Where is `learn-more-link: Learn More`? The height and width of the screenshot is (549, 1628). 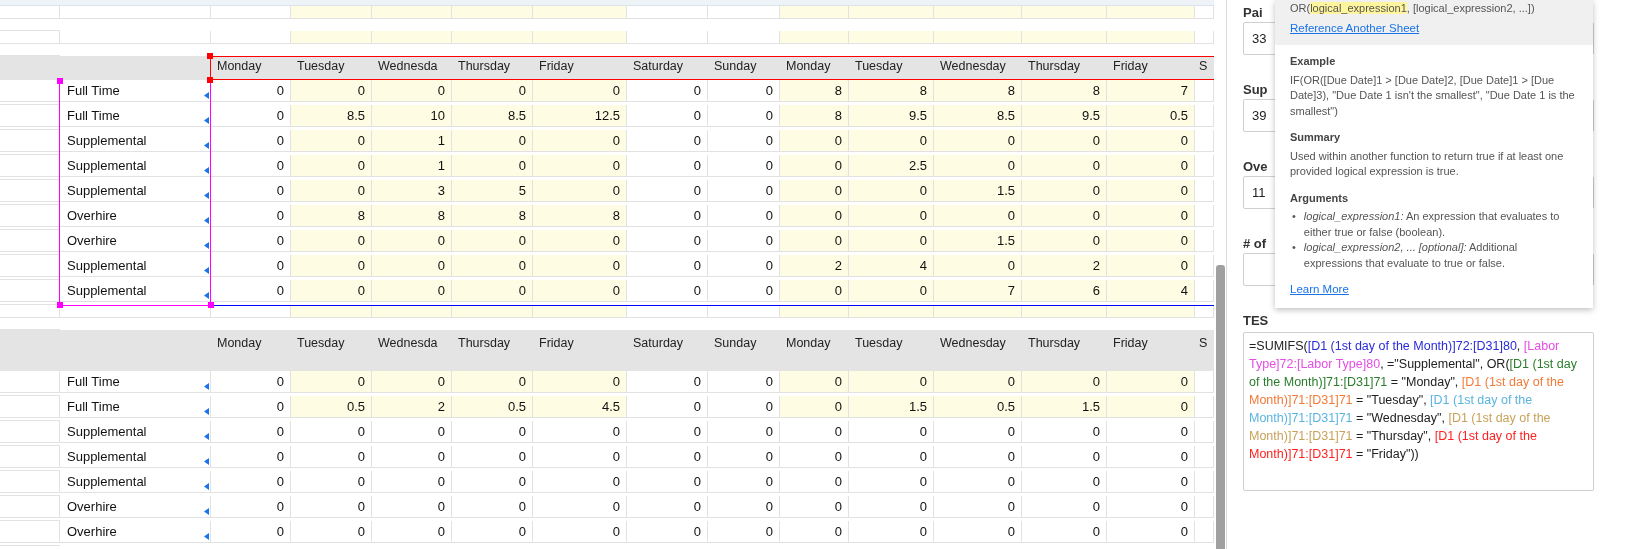 learn-more-link: Learn More is located at coordinates (1319, 290).